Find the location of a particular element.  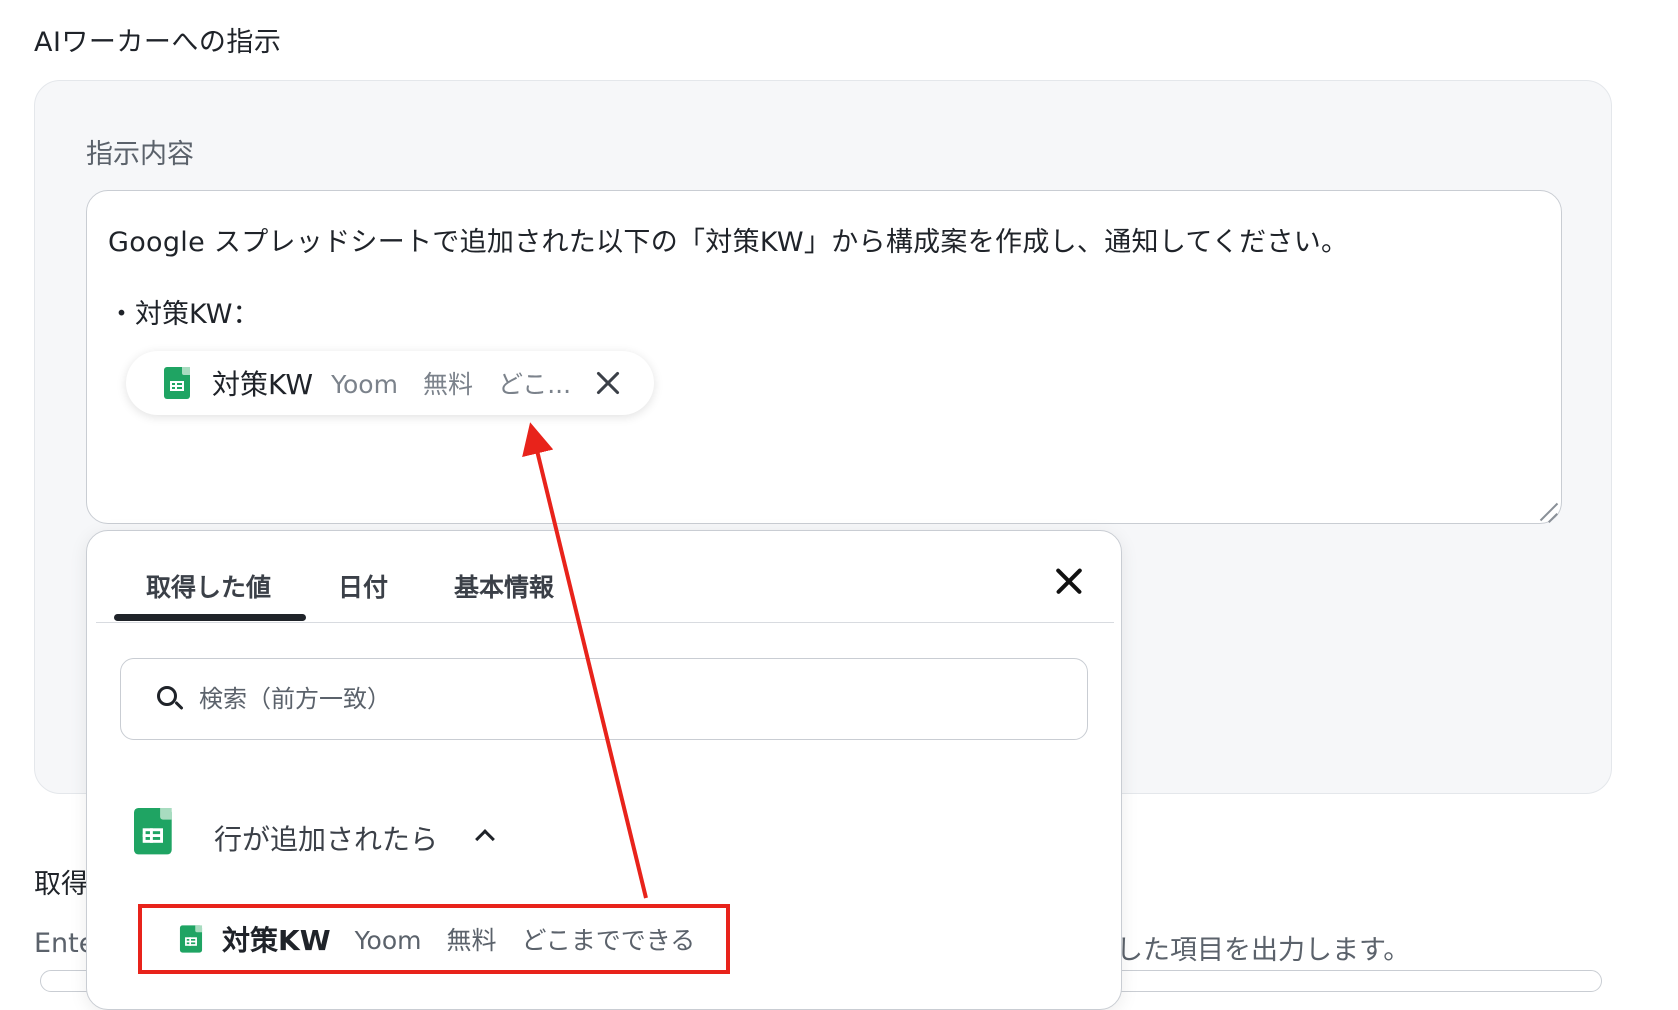

item-name: 対策KW is located at coordinates (276, 940).